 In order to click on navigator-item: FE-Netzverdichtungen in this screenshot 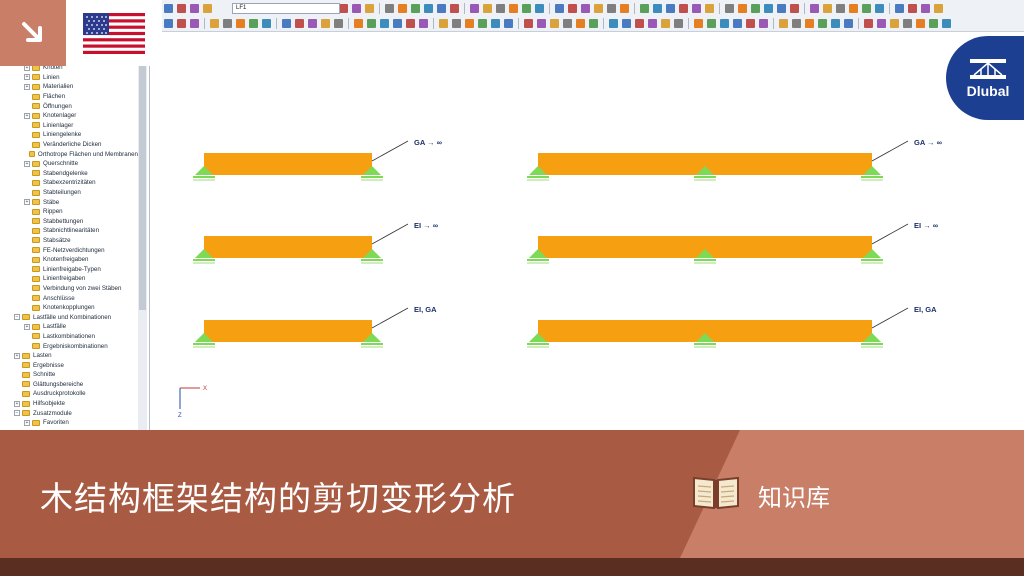, I will do `click(69, 250)`.